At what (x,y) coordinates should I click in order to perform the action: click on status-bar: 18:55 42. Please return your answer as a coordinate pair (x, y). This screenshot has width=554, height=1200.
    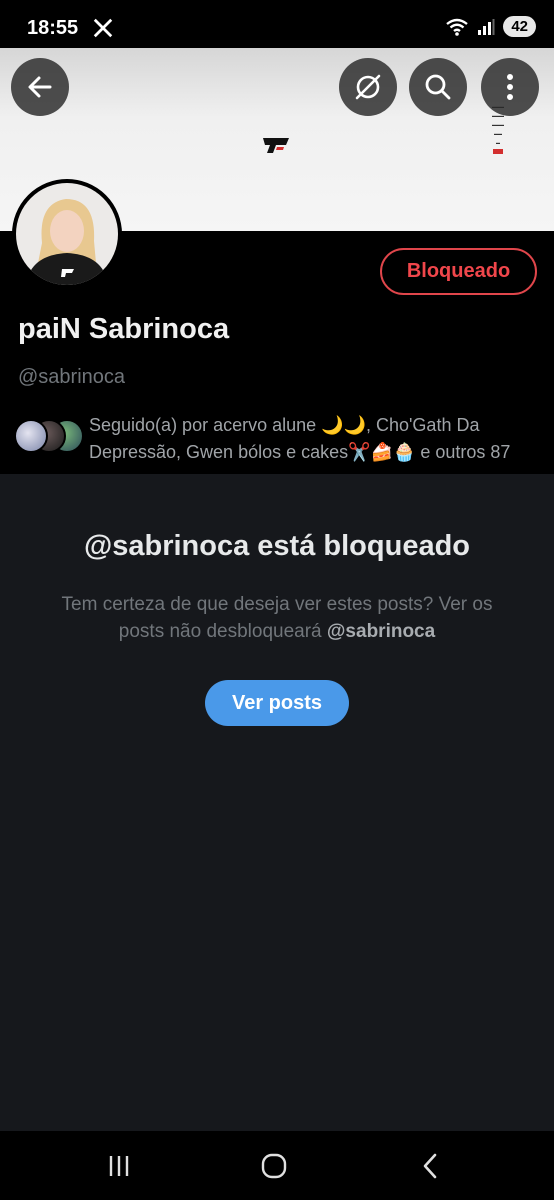
    Looking at the image, I should click on (277, 24).